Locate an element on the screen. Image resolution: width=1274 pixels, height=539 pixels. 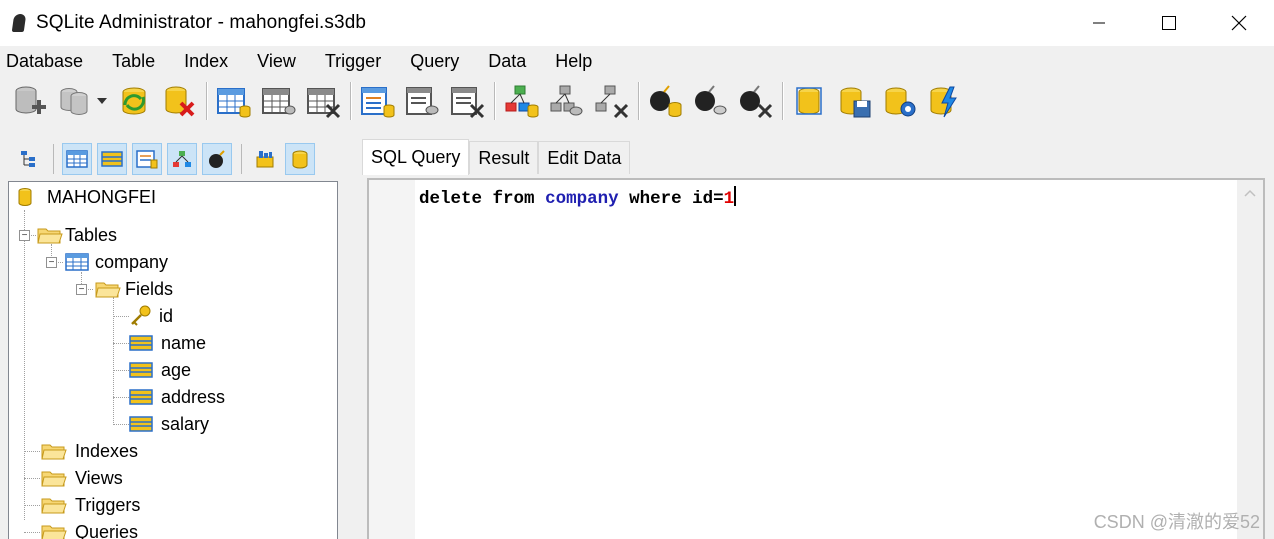
main-toolbar is located at coordinates (637, 101).